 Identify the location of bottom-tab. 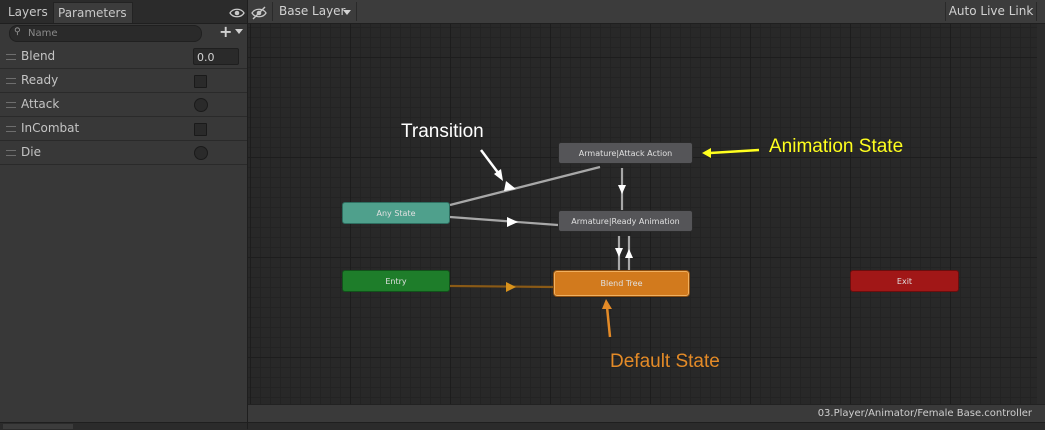
(38, 426).